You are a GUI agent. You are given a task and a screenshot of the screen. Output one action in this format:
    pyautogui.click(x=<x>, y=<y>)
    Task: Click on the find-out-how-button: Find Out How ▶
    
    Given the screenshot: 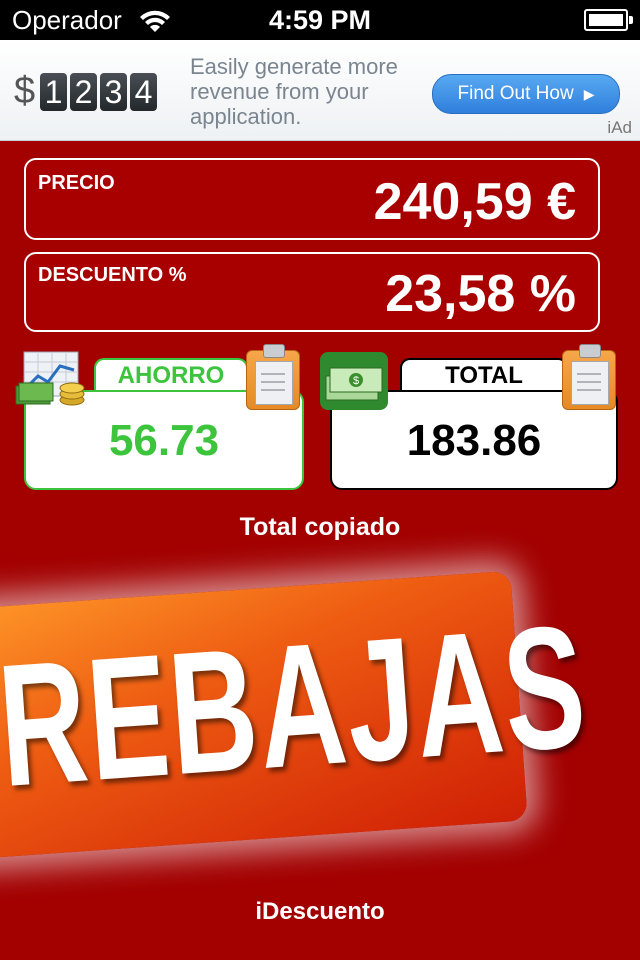 What is the action you would take?
    pyautogui.click(x=526, y=94)
    